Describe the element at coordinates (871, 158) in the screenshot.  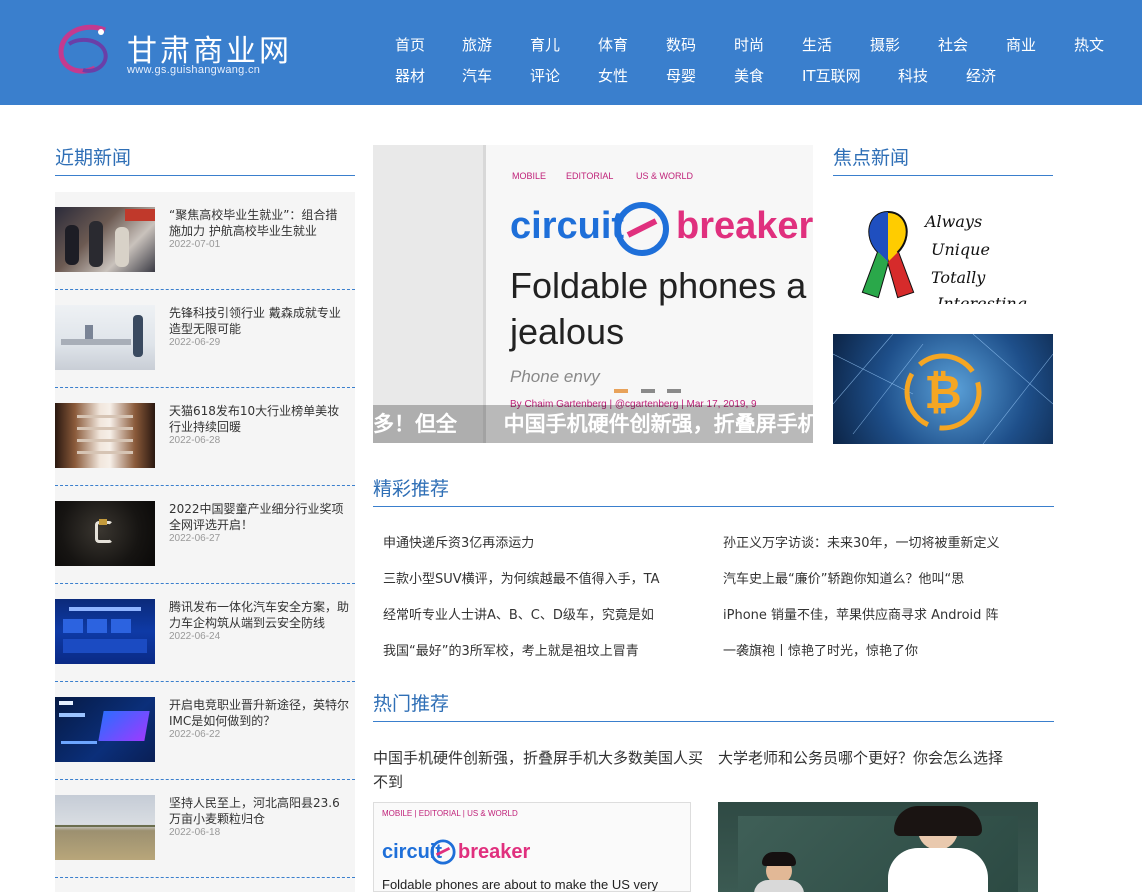
I see `focus-news-title: 焦点新闻` at that location.